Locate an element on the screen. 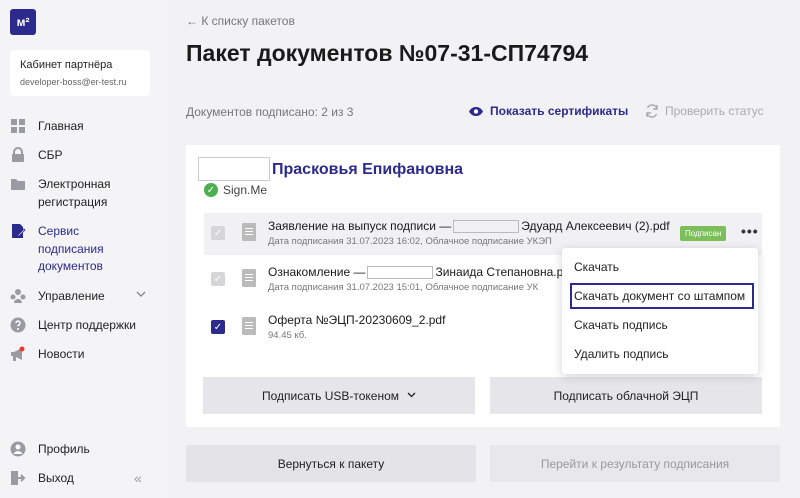 Image resolution: width=800 pixels, height=498 pixels. refresh-icon is located at coordinates (652, 111).